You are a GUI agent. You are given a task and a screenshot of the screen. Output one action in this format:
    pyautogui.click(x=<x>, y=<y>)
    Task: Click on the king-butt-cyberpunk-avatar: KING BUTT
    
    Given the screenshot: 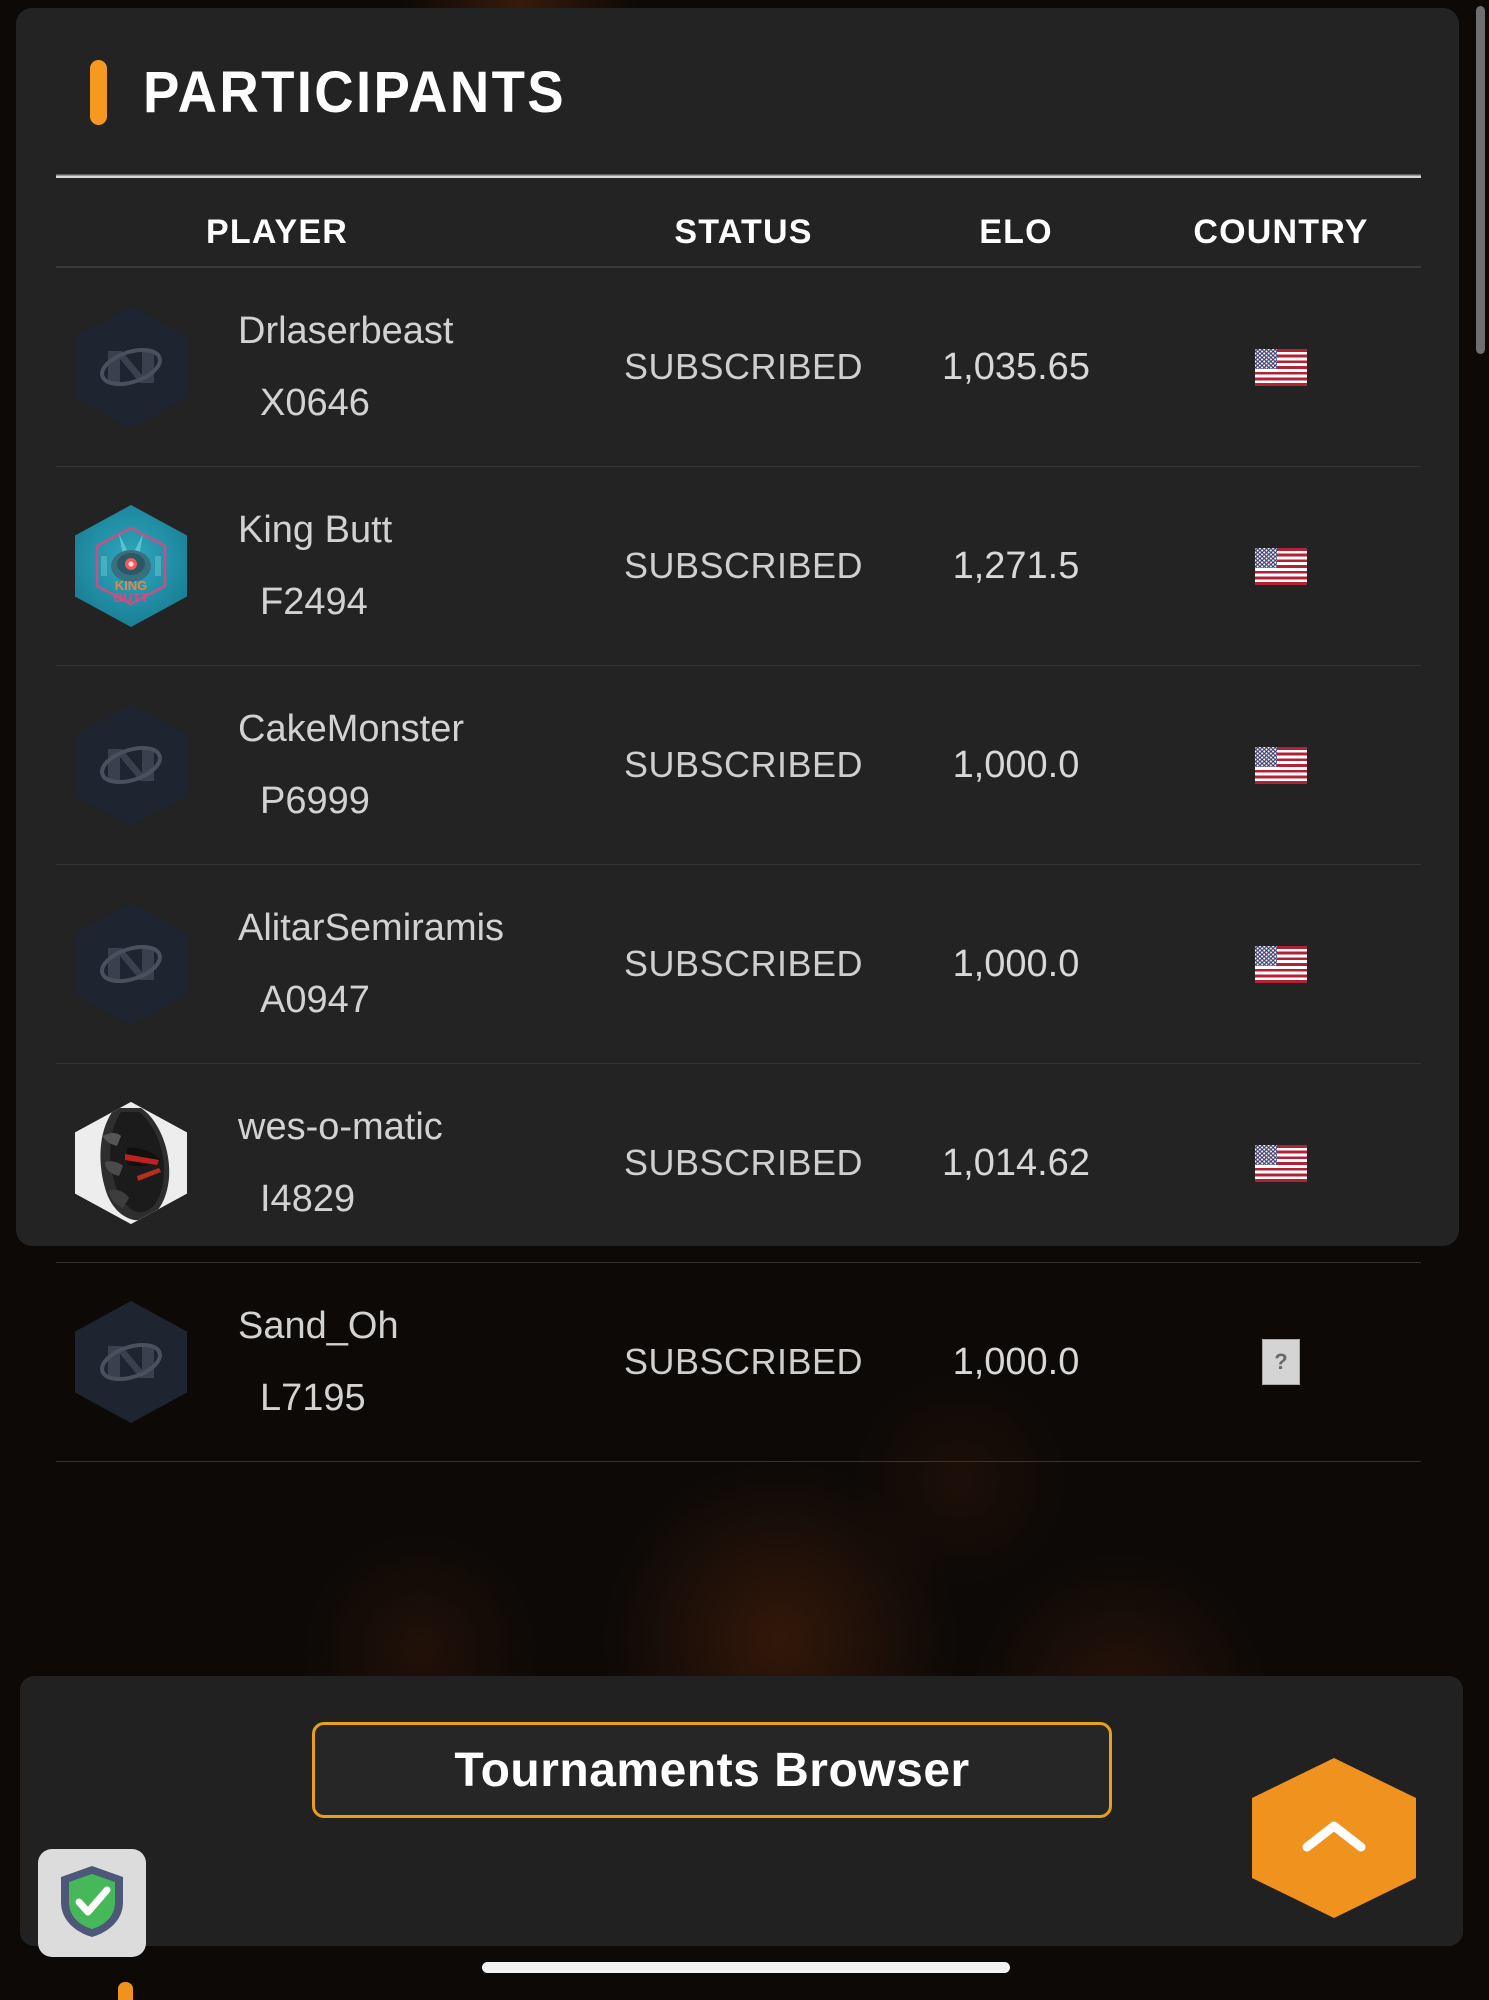 What is the action you would take?
    pyautogui.click(x=131, y=566)
    